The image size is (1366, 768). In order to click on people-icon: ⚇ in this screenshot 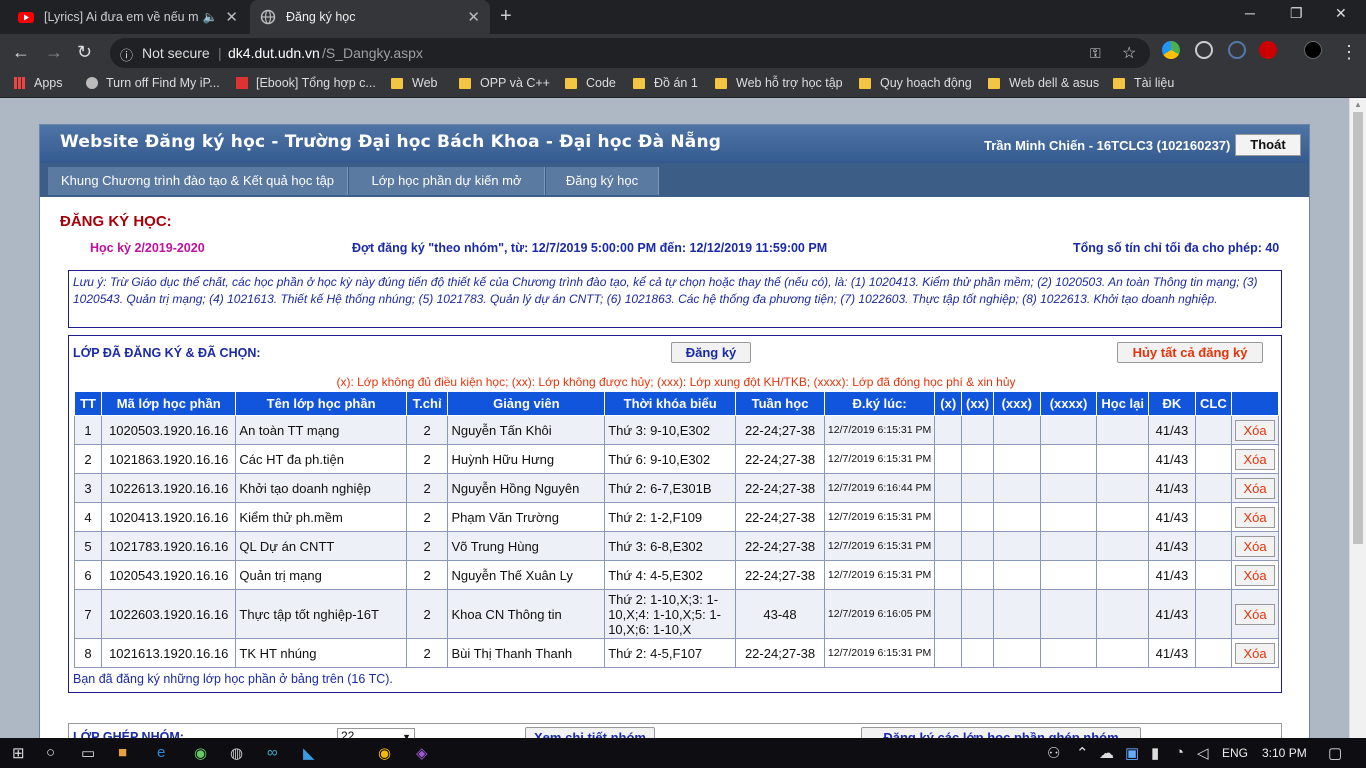, I will do `click(1053, 753)`.